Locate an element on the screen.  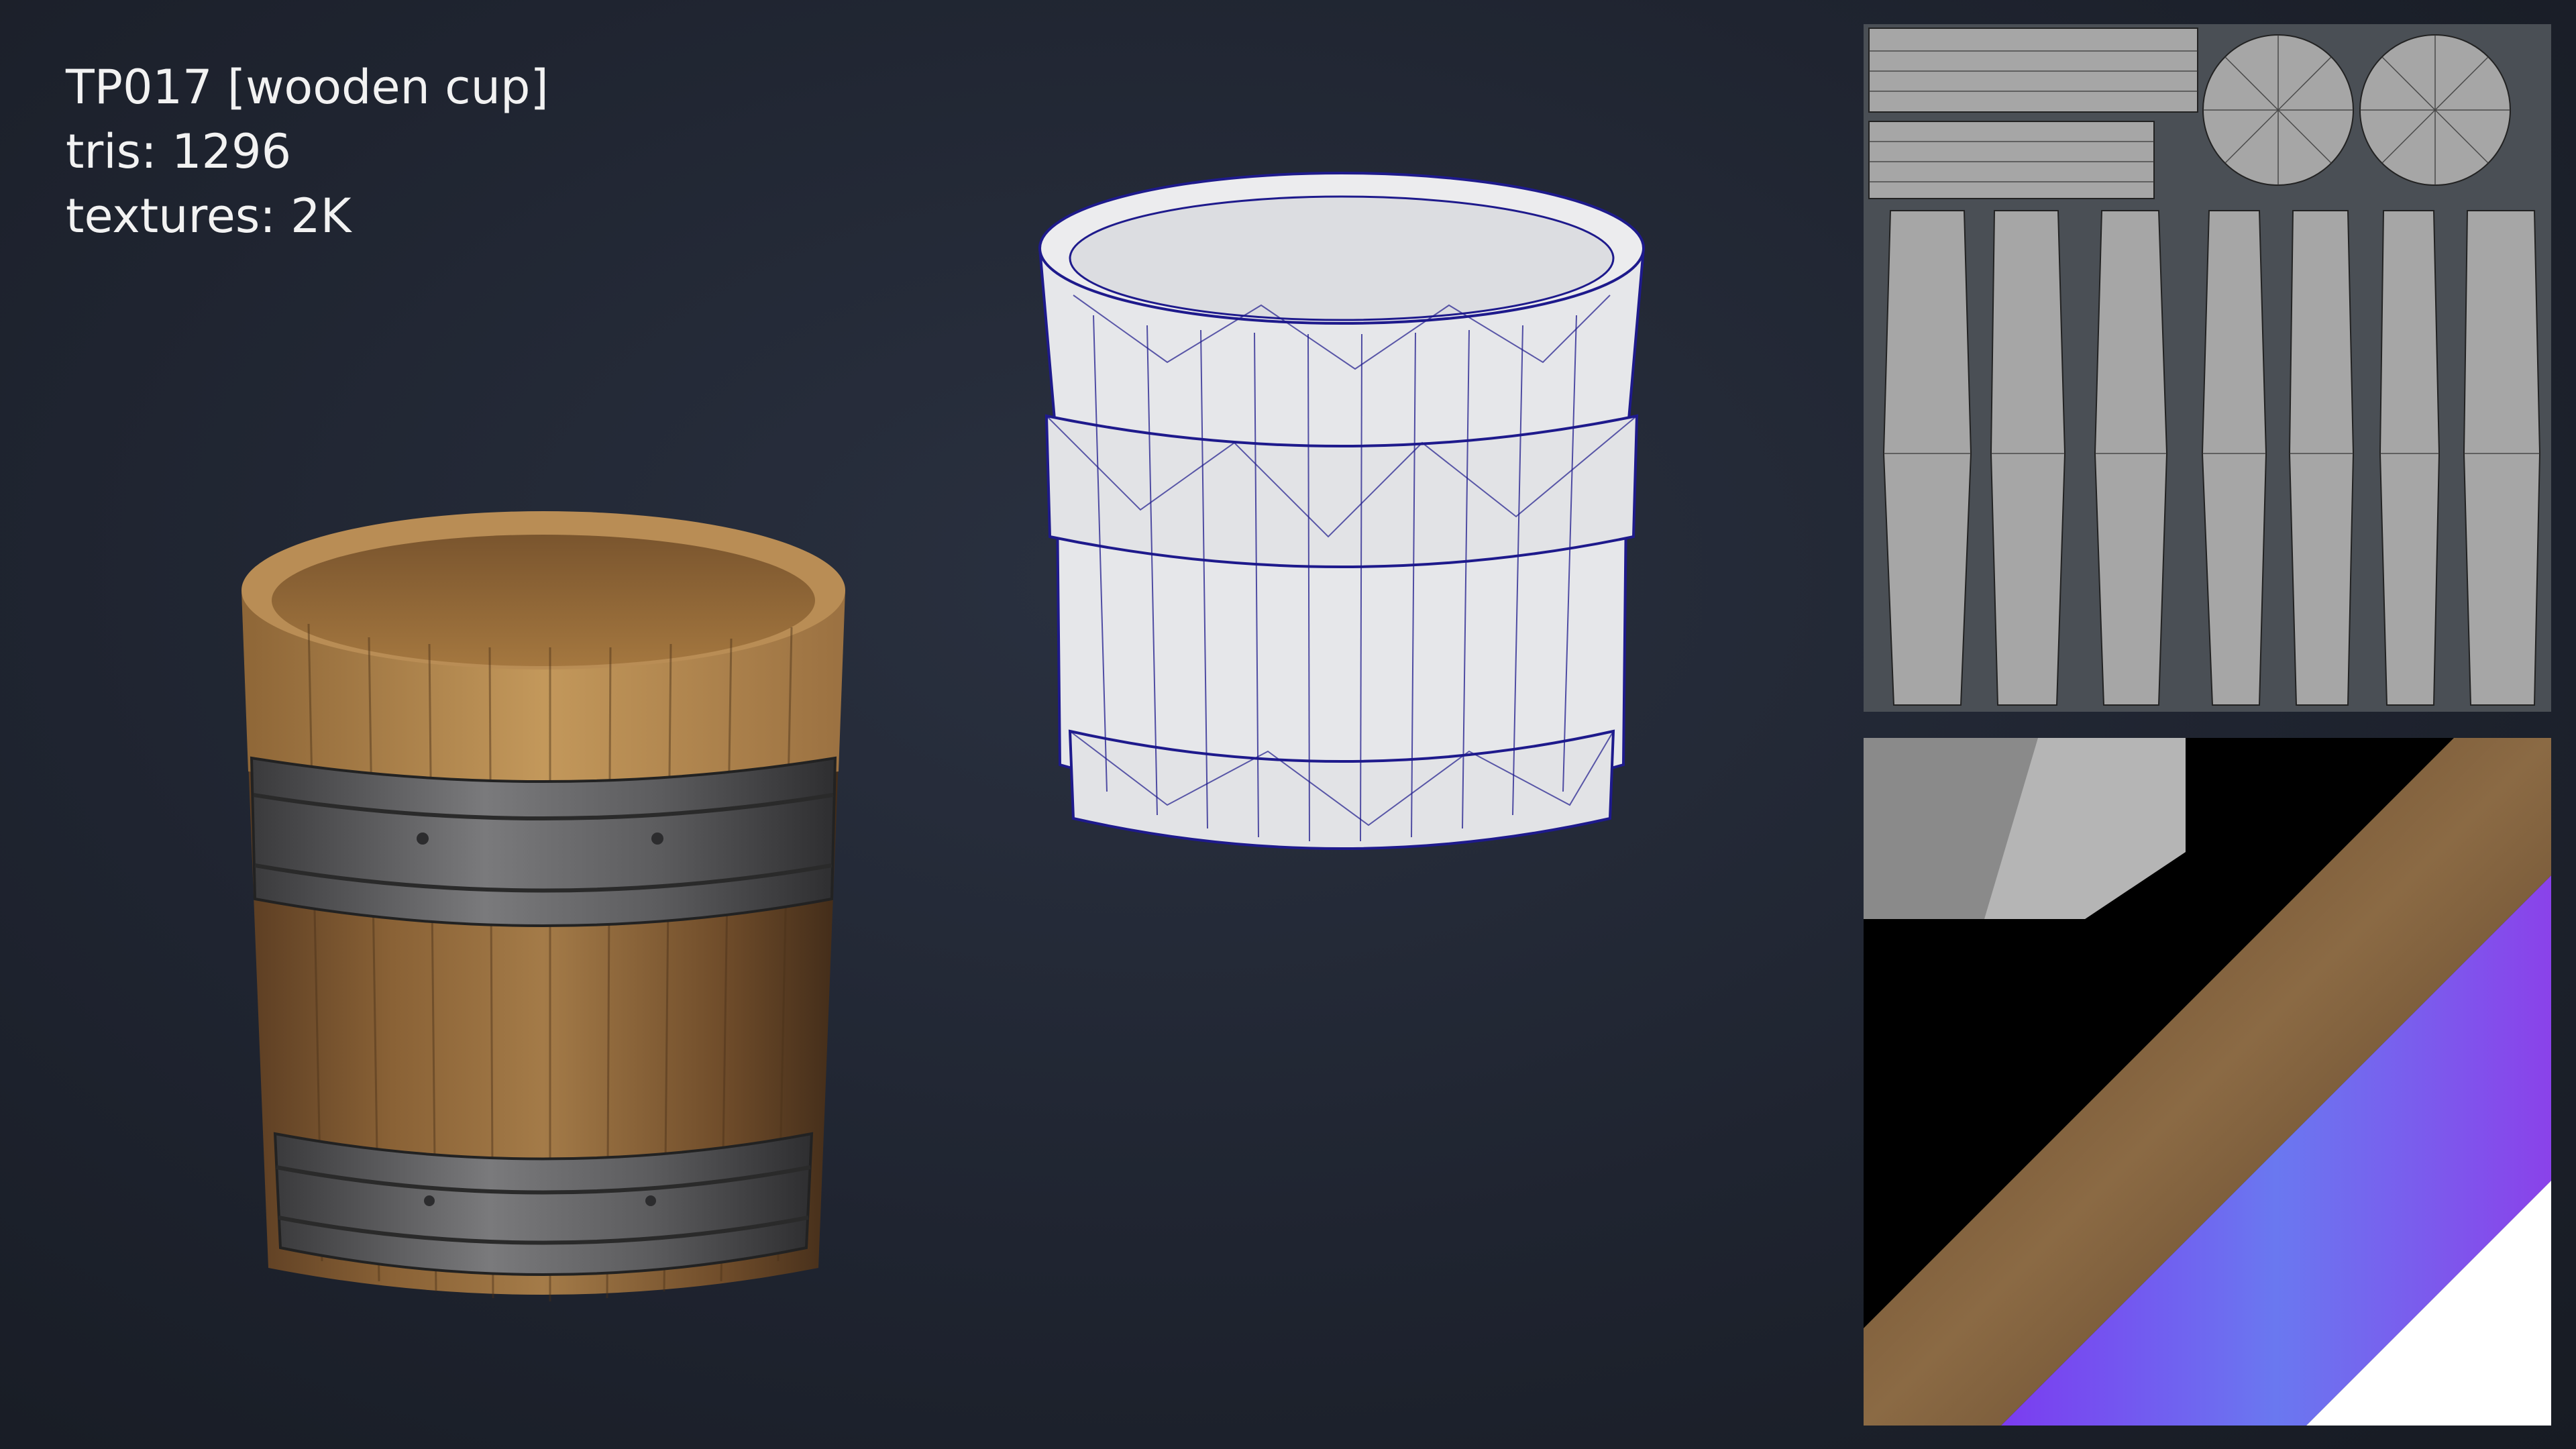
asset-title: TP017 [wooden cup] is located at coordinates (307, 87).